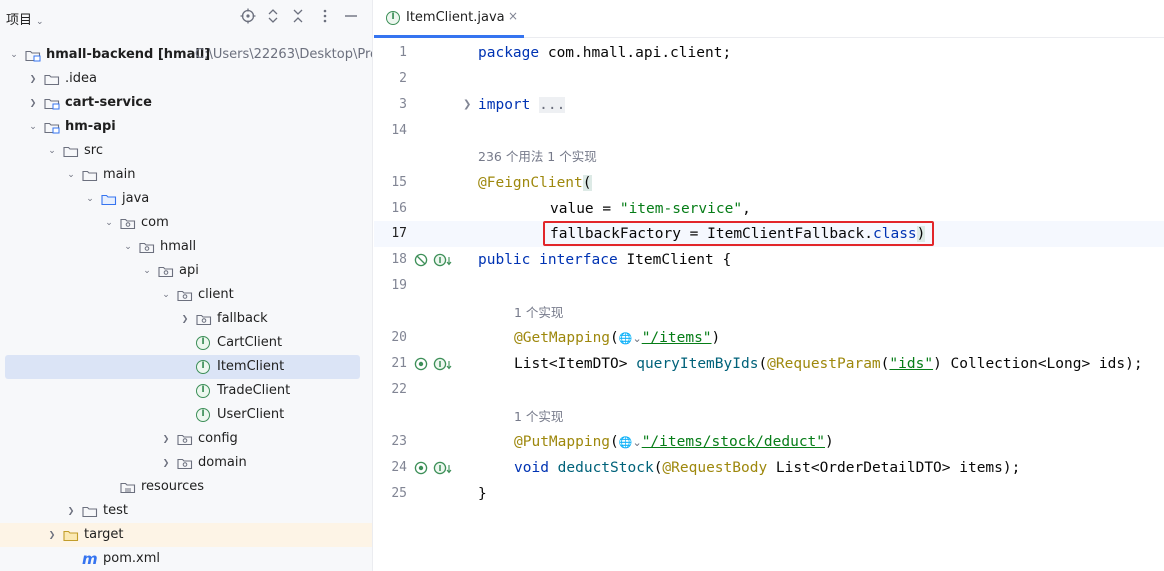 The width and height of the screenshot is (1164, 571). I want to click on line-number: 23, so click(399, 441).